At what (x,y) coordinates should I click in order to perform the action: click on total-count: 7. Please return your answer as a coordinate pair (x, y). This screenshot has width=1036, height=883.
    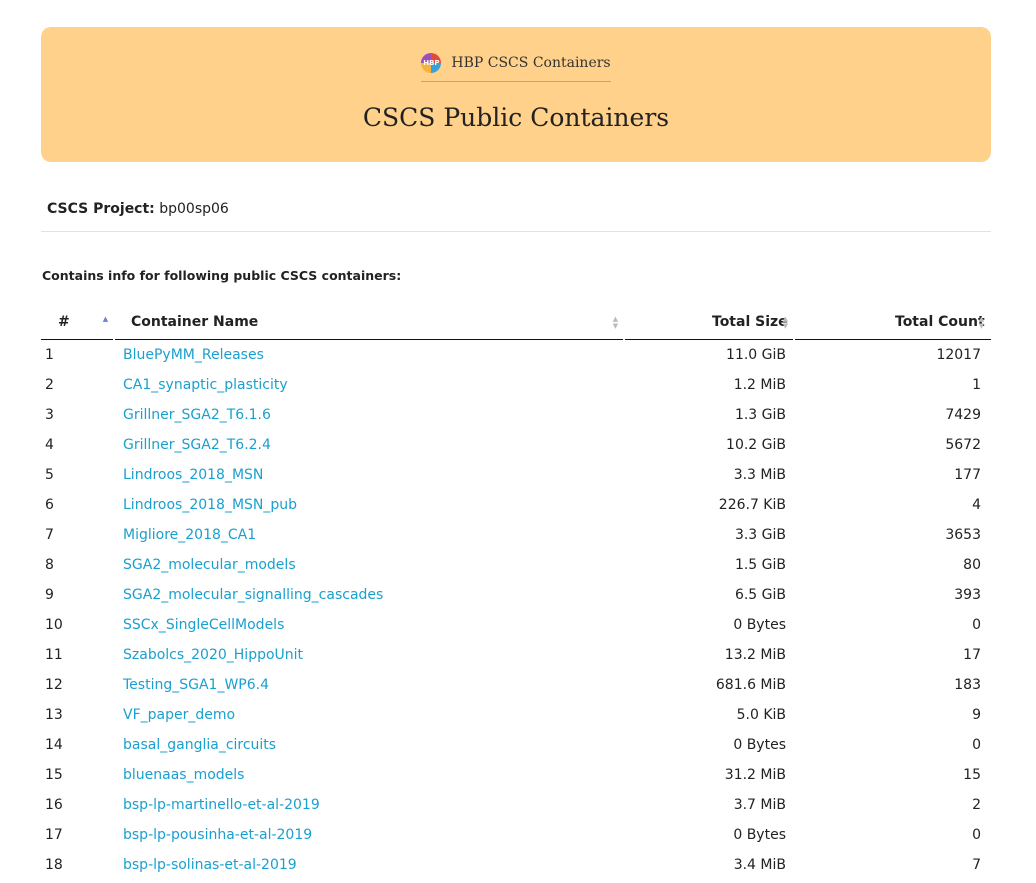
    Looking at the image, I should click on (976, 865).